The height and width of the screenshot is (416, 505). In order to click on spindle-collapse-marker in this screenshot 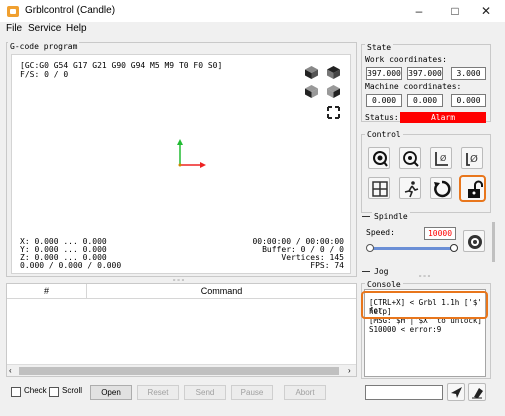, I will do `click(366, 216)`.